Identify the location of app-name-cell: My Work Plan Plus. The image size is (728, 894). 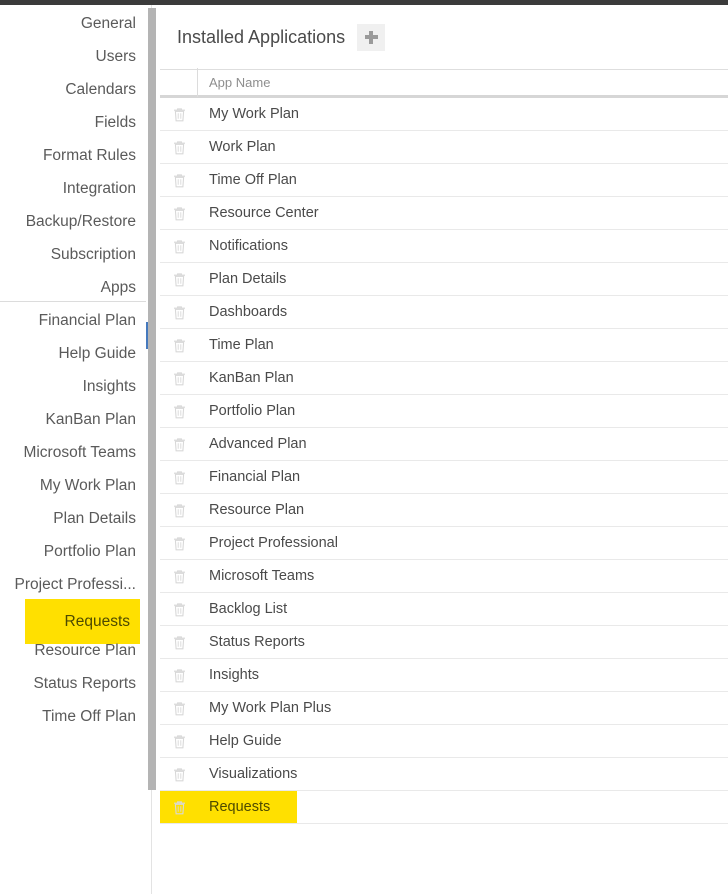
(270, 708).